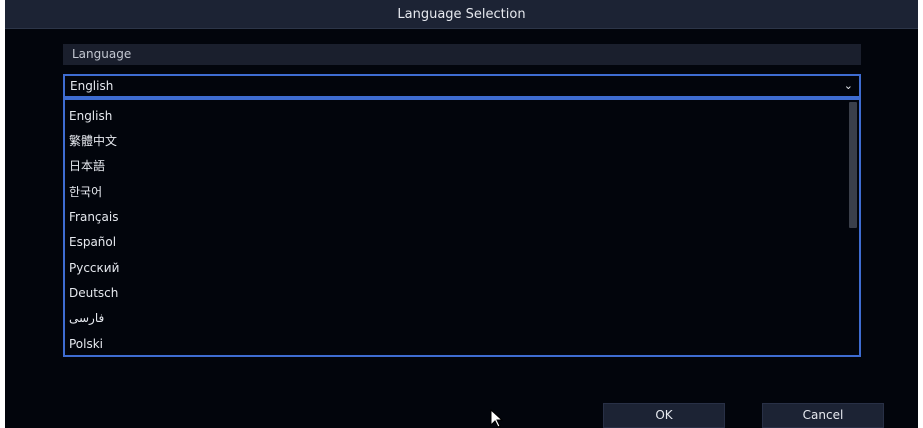 The height and width of the screenshot is (428, 923). I want to click on language-select-value: English, so click(92, 86).